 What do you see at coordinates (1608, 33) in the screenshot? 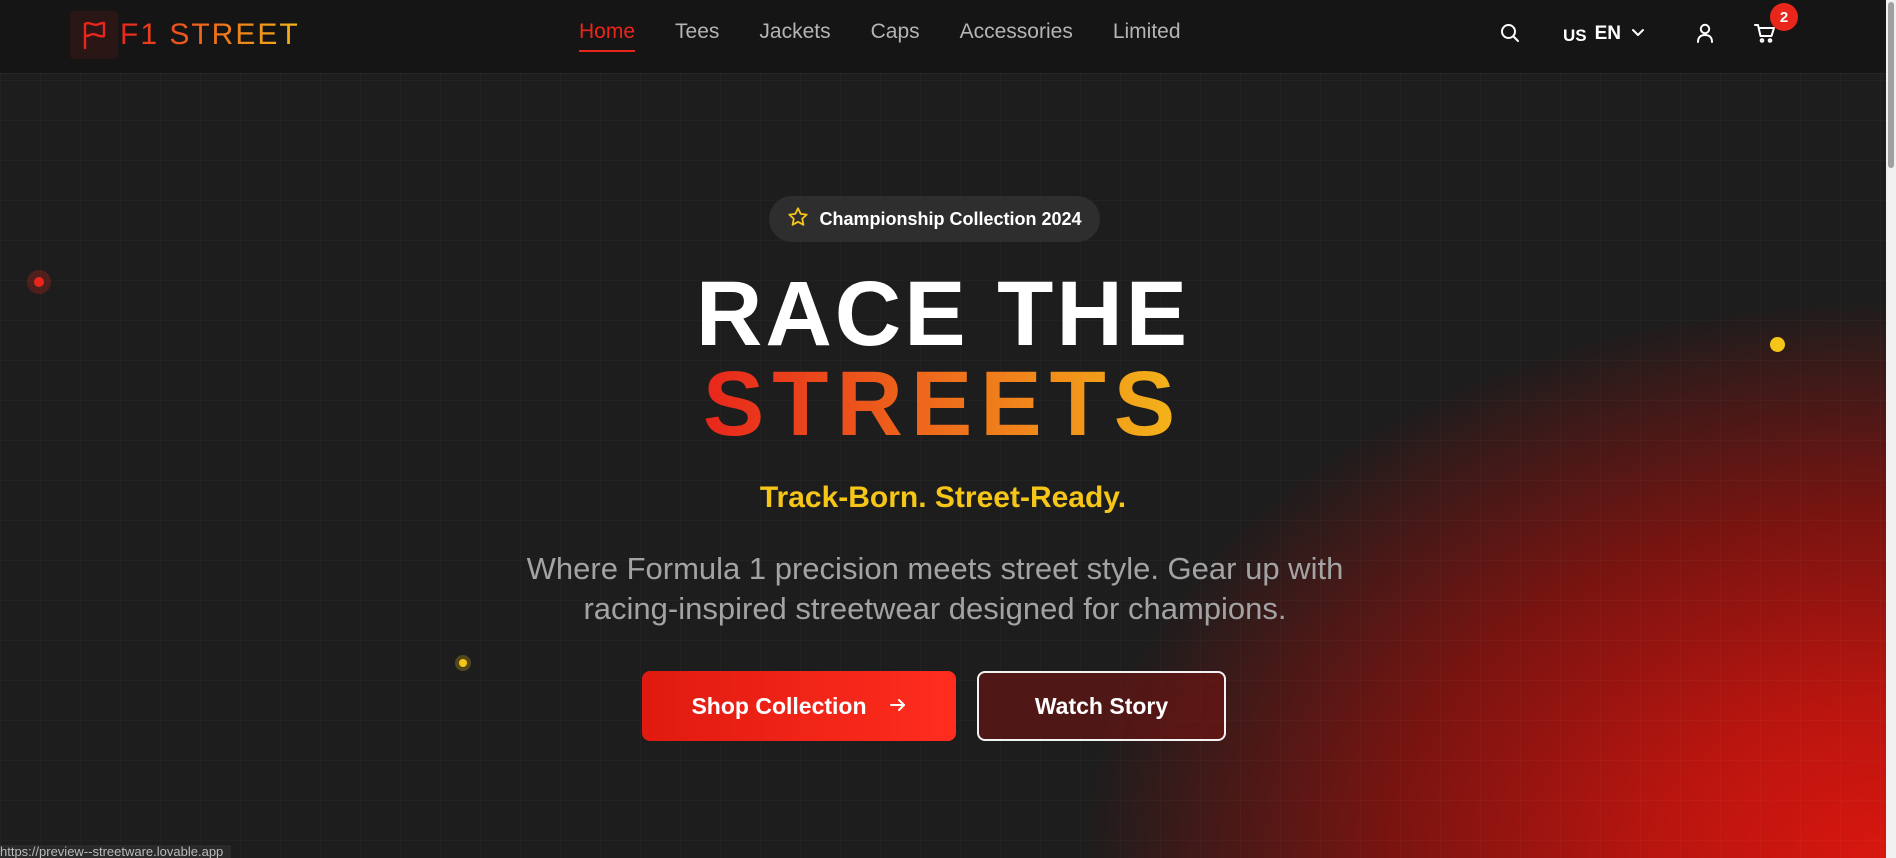
I see `language-code: EN` at bounding box center [1608, 33].